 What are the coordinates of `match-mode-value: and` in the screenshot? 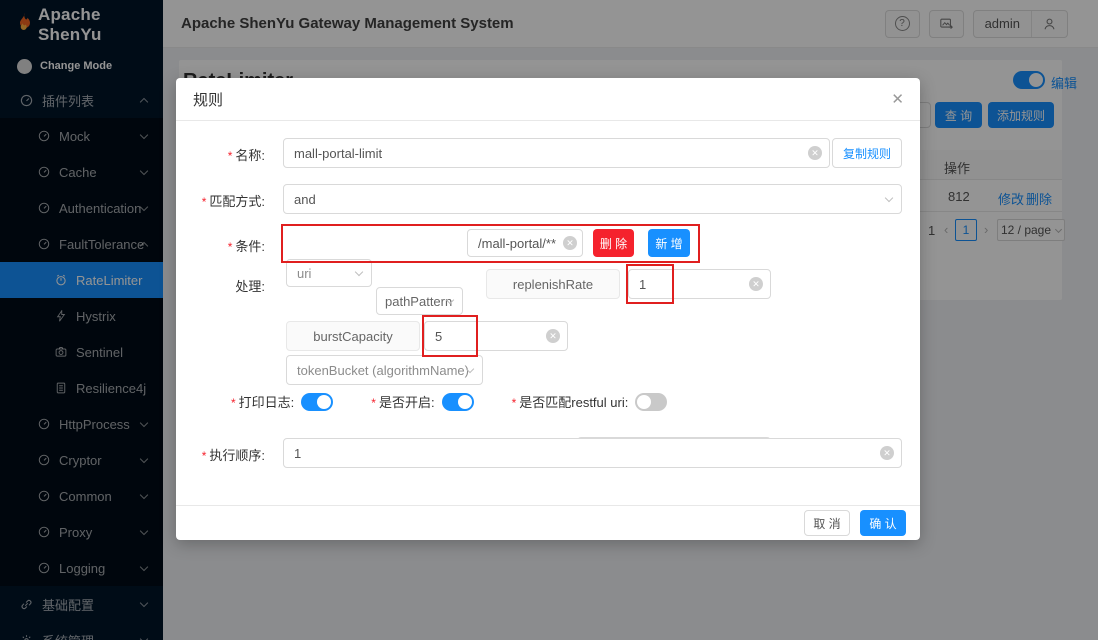 It's located at (305, 199).